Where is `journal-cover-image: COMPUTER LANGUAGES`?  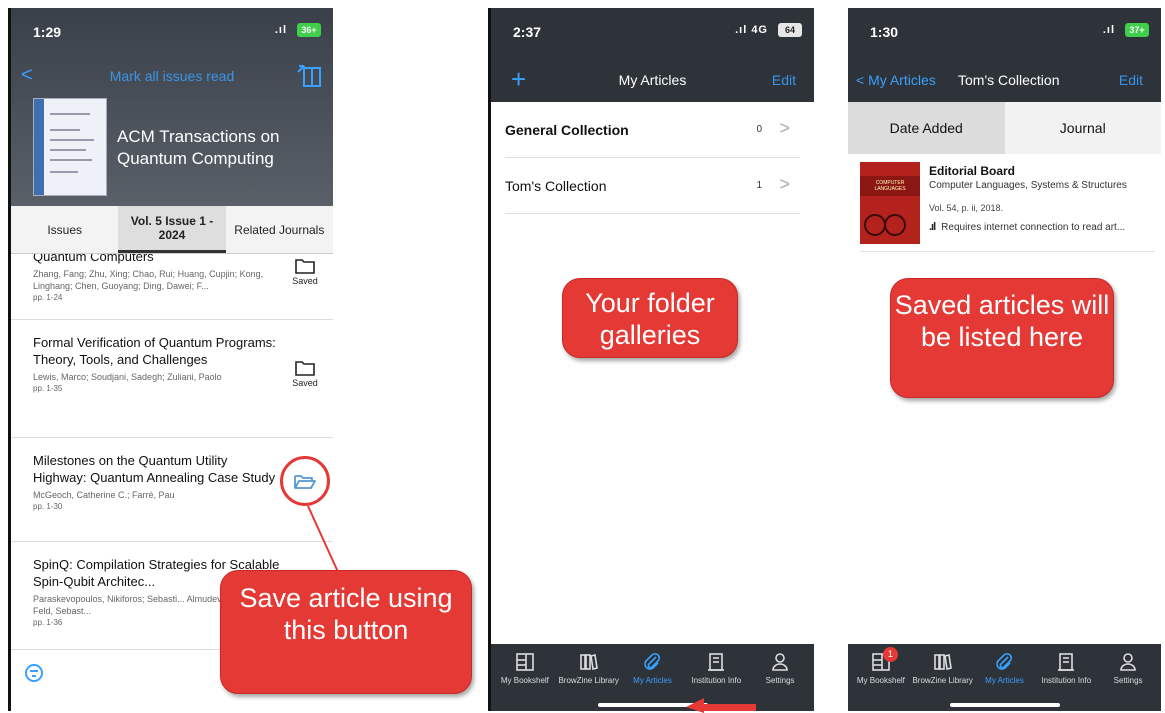
journal-cover-image: COMPUTER LANGUAGES is located at coordinates (890, 203).